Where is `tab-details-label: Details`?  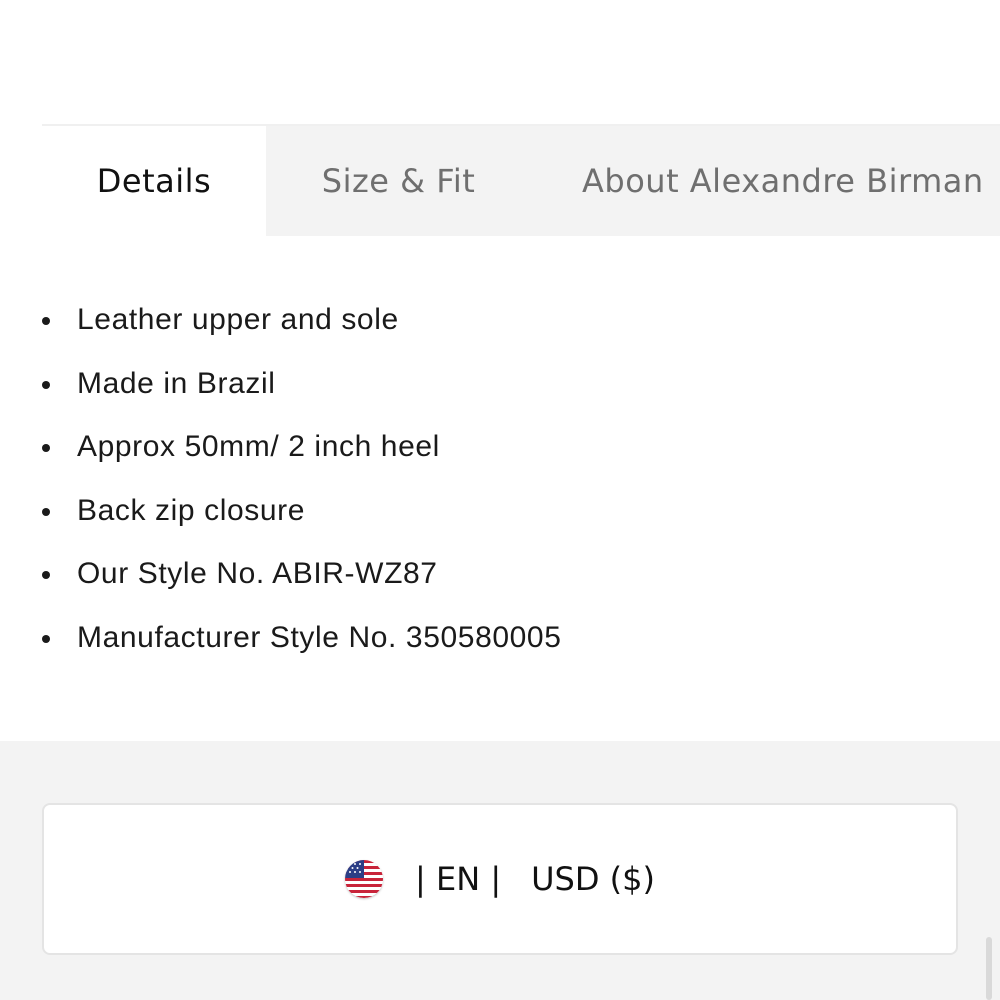
tab-details-label: Details is located at coordinates (154, 181).